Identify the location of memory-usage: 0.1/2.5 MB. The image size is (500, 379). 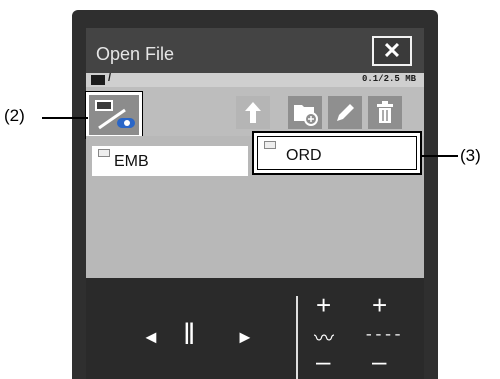
(388, 79).